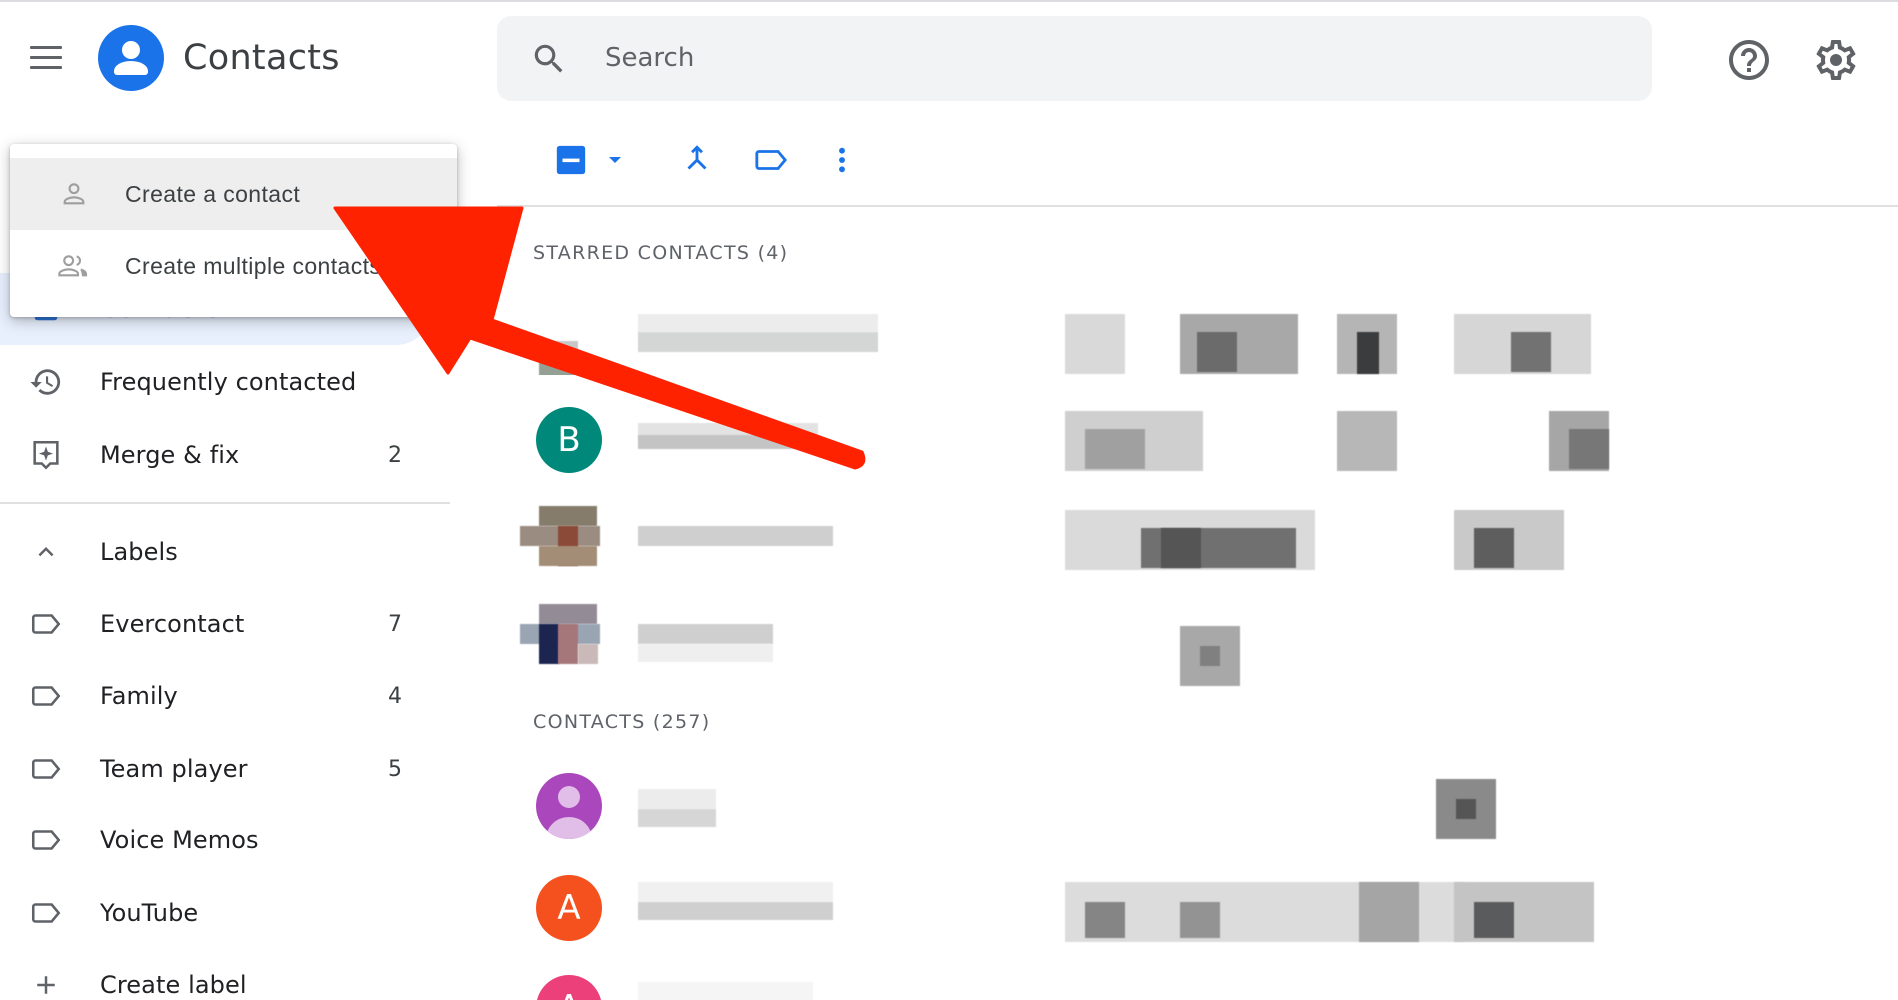 The image size is (1898, 1000). I want to click on sidebar-item-count: 2, so click(395, 455).